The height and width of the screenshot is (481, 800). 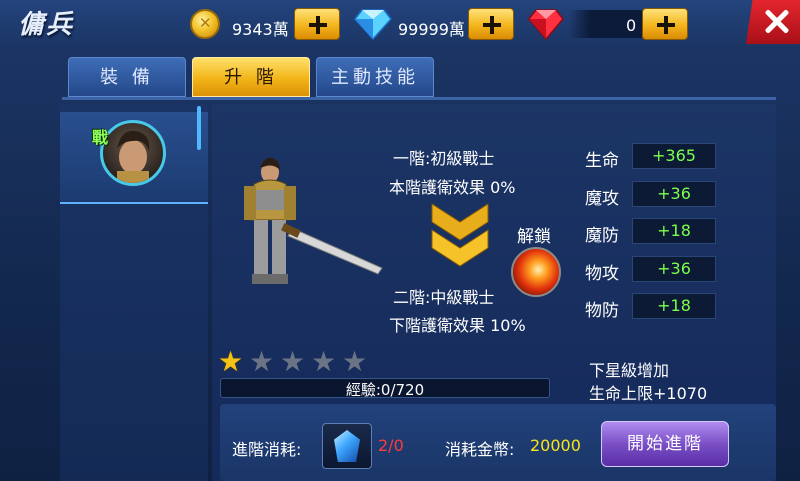 What do you see at coordinates (373, 24) in the screenshot?
I see `diamond-icon` at bounding box center [373, 24].